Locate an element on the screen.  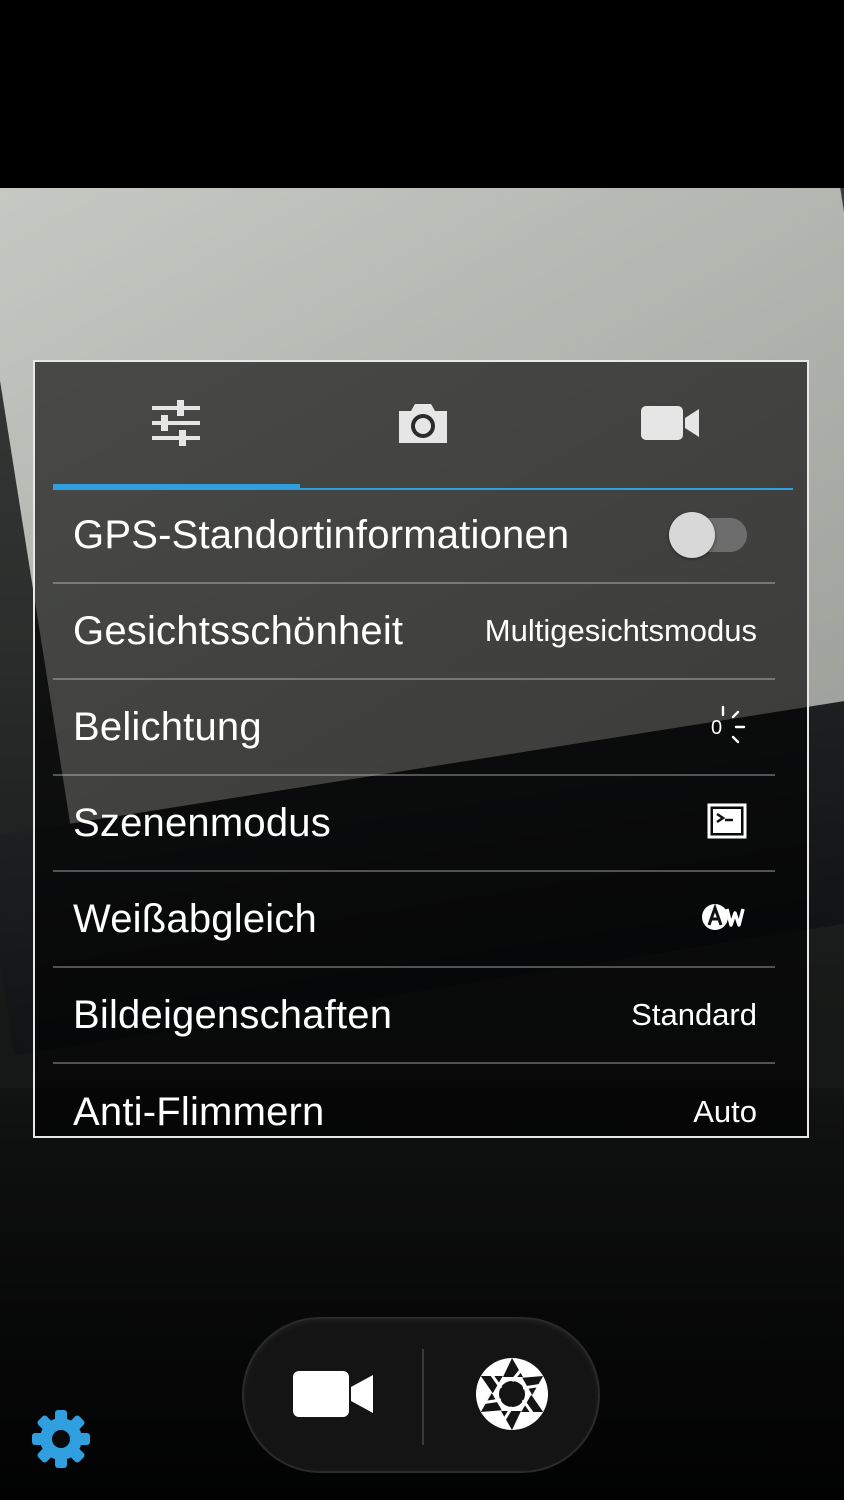
shutter-button is located at coordinates (512, 1396).